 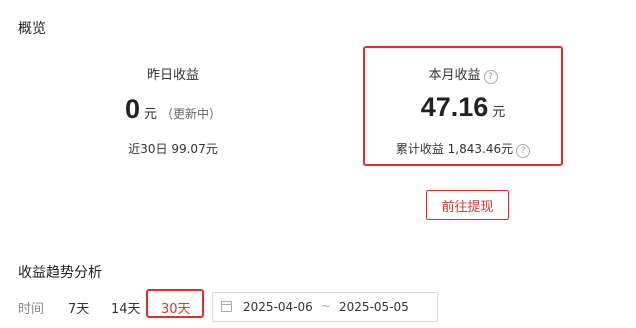 I want to click on calendar-icon, so click(x=226, y=306).